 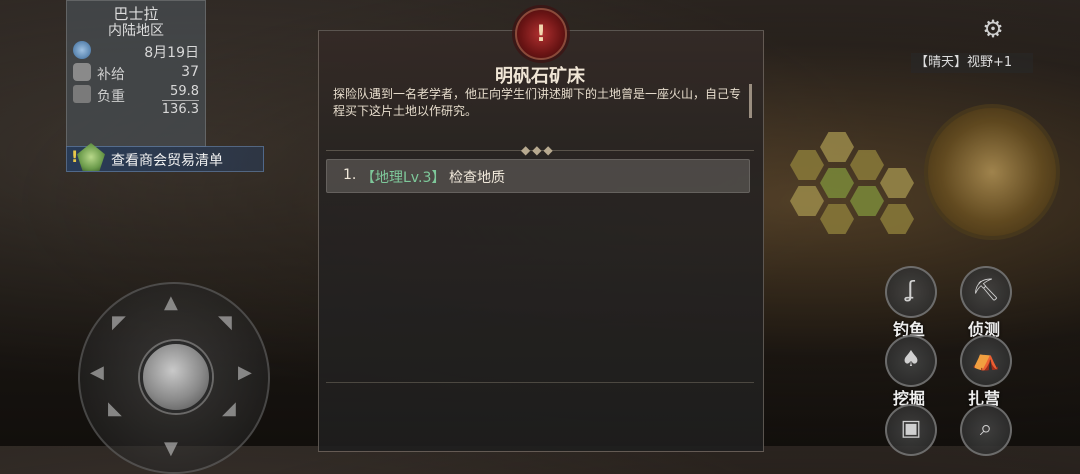 I want to click on scout-button: ⛏, so click(x=986, y=292).